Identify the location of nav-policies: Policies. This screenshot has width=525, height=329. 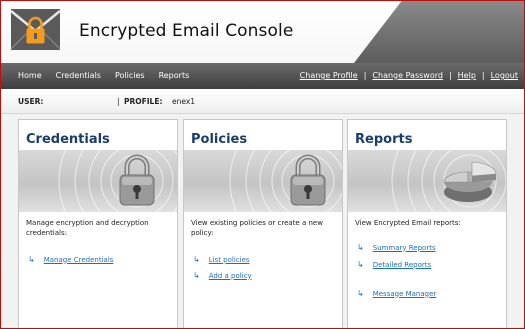
(130, 75).